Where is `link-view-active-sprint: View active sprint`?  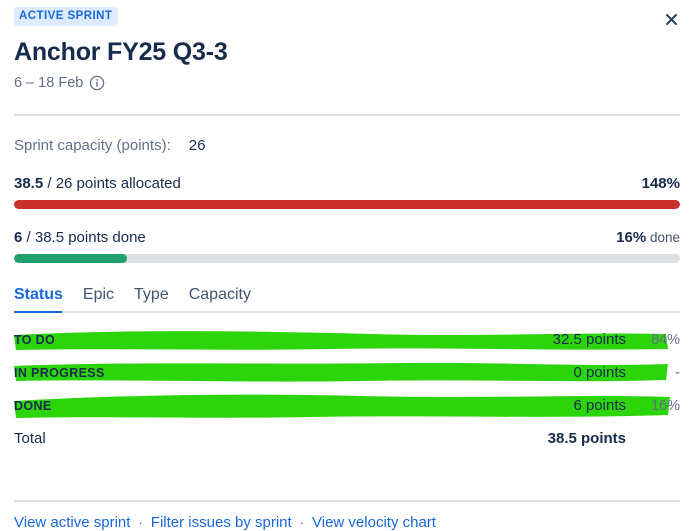
link-view-active-sprint: View active sprint is located at coordinates (72, 522).